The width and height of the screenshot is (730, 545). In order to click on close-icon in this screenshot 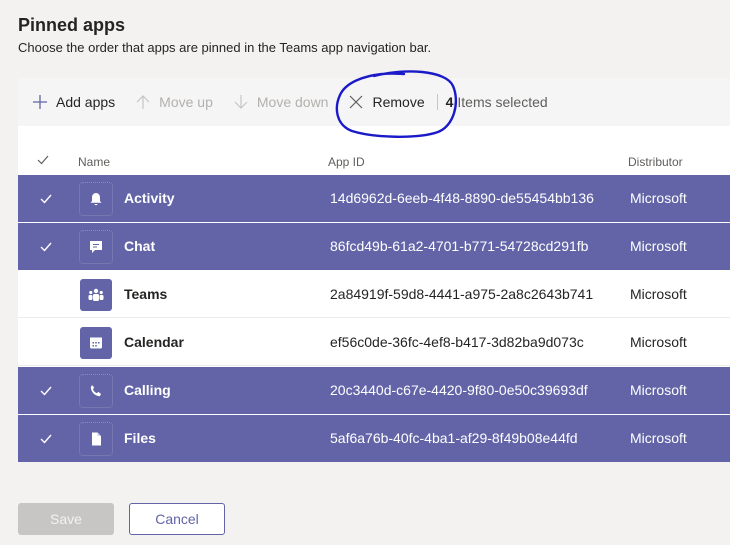, I will do `click(356, 102)`.